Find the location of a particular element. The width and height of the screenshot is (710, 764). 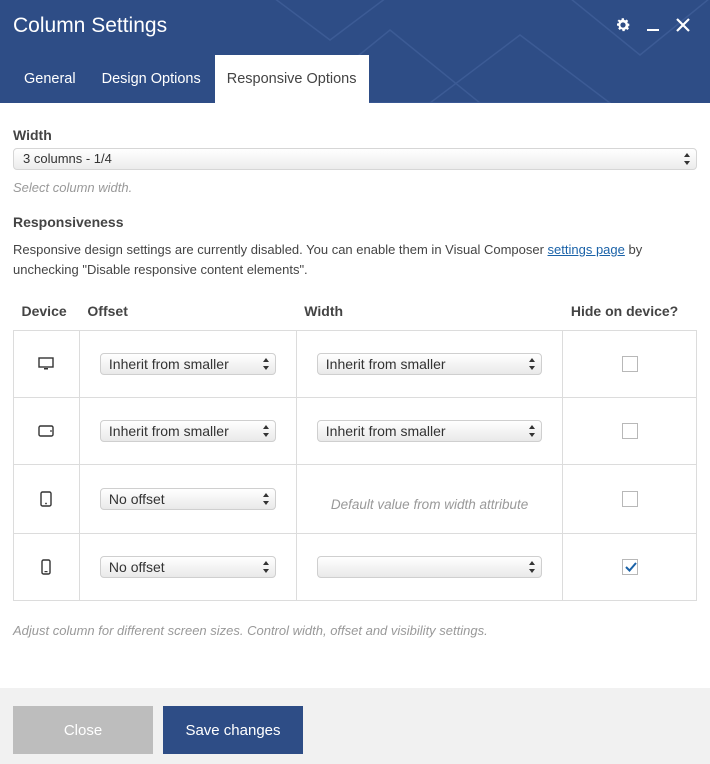

tab-responsive-options: Responsive Options is located at coordinates (291, 79).